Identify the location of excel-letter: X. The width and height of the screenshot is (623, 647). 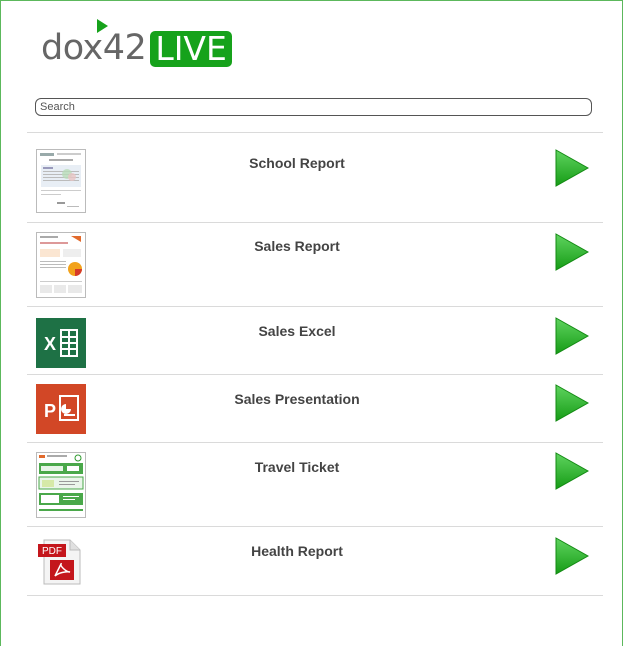
(50, 344).